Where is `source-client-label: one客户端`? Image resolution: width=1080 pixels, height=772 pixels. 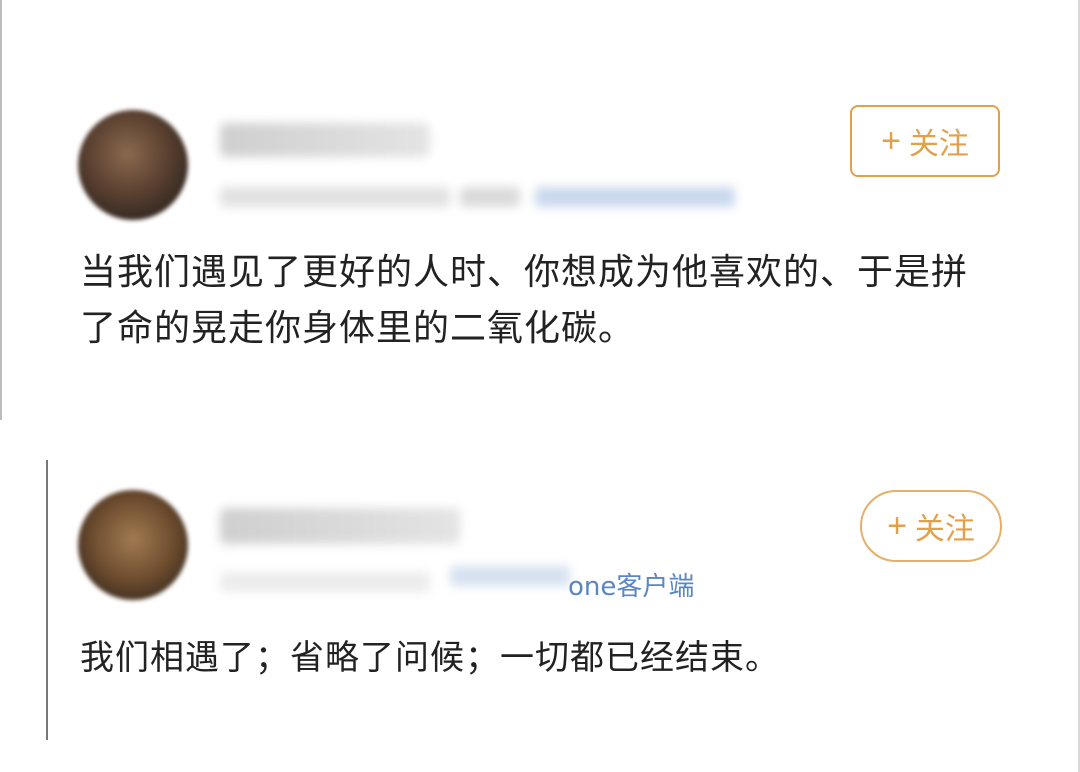
source-client-label: one客户端 is located at coordinates (631, 587).